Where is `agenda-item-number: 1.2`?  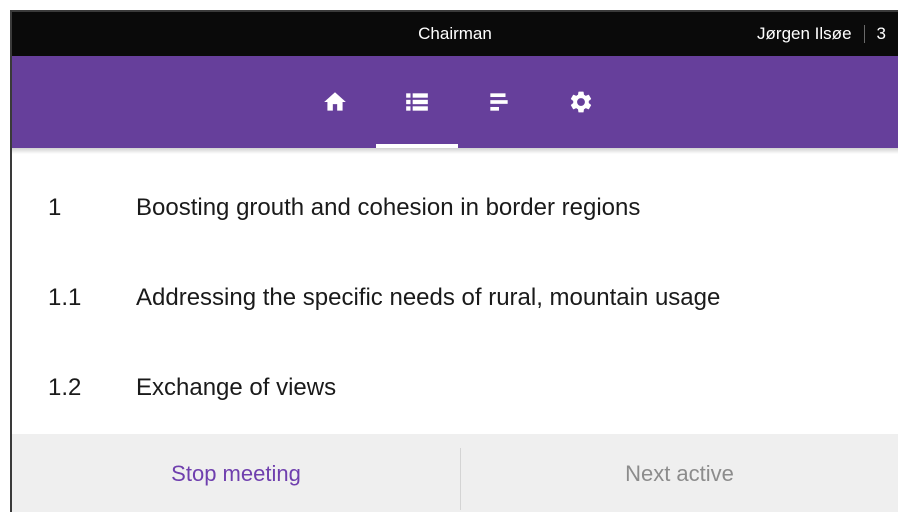
agenda-item-number: 1.2 is located at coordinates (65, 387).